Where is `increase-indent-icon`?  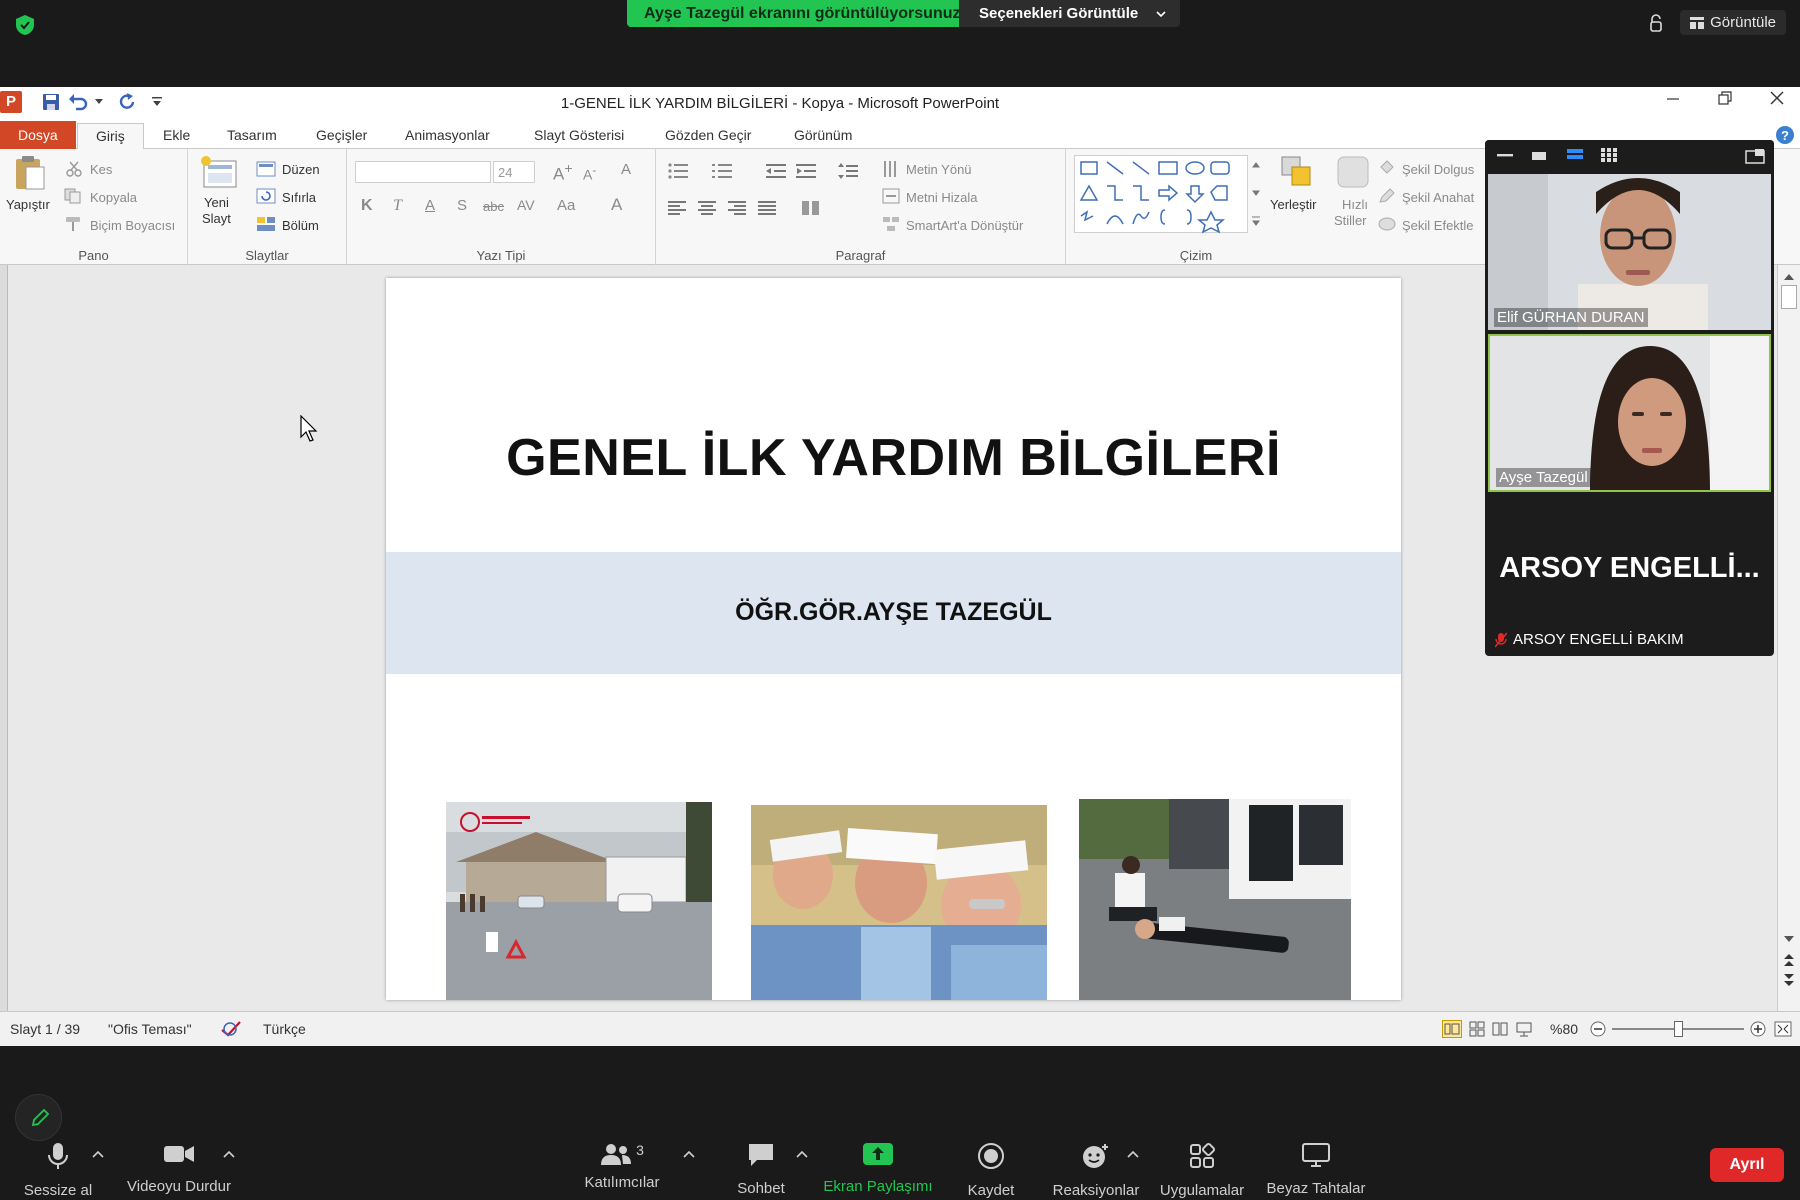 increase-indent-icon is located at coordinates (806, 171).